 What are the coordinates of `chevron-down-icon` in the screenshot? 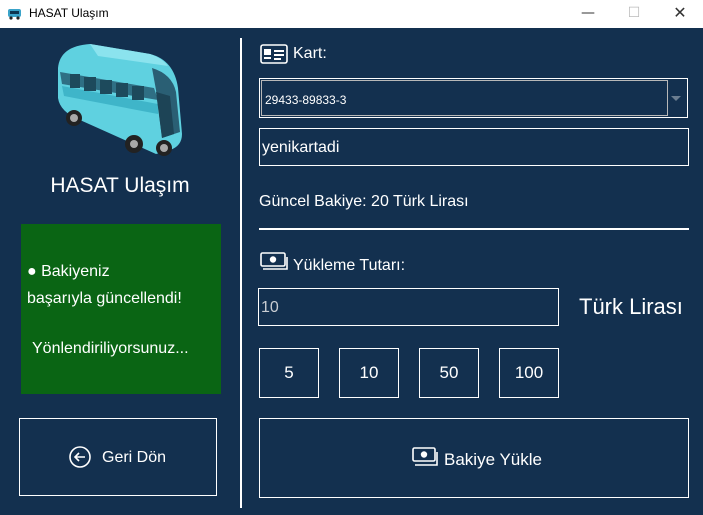 It's located at (676, 98).